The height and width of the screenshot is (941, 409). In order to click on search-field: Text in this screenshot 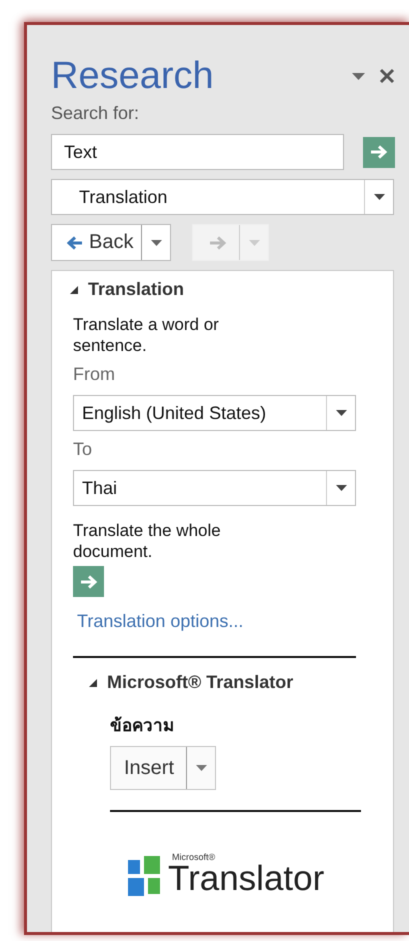, I will do `click(197, 152)`.